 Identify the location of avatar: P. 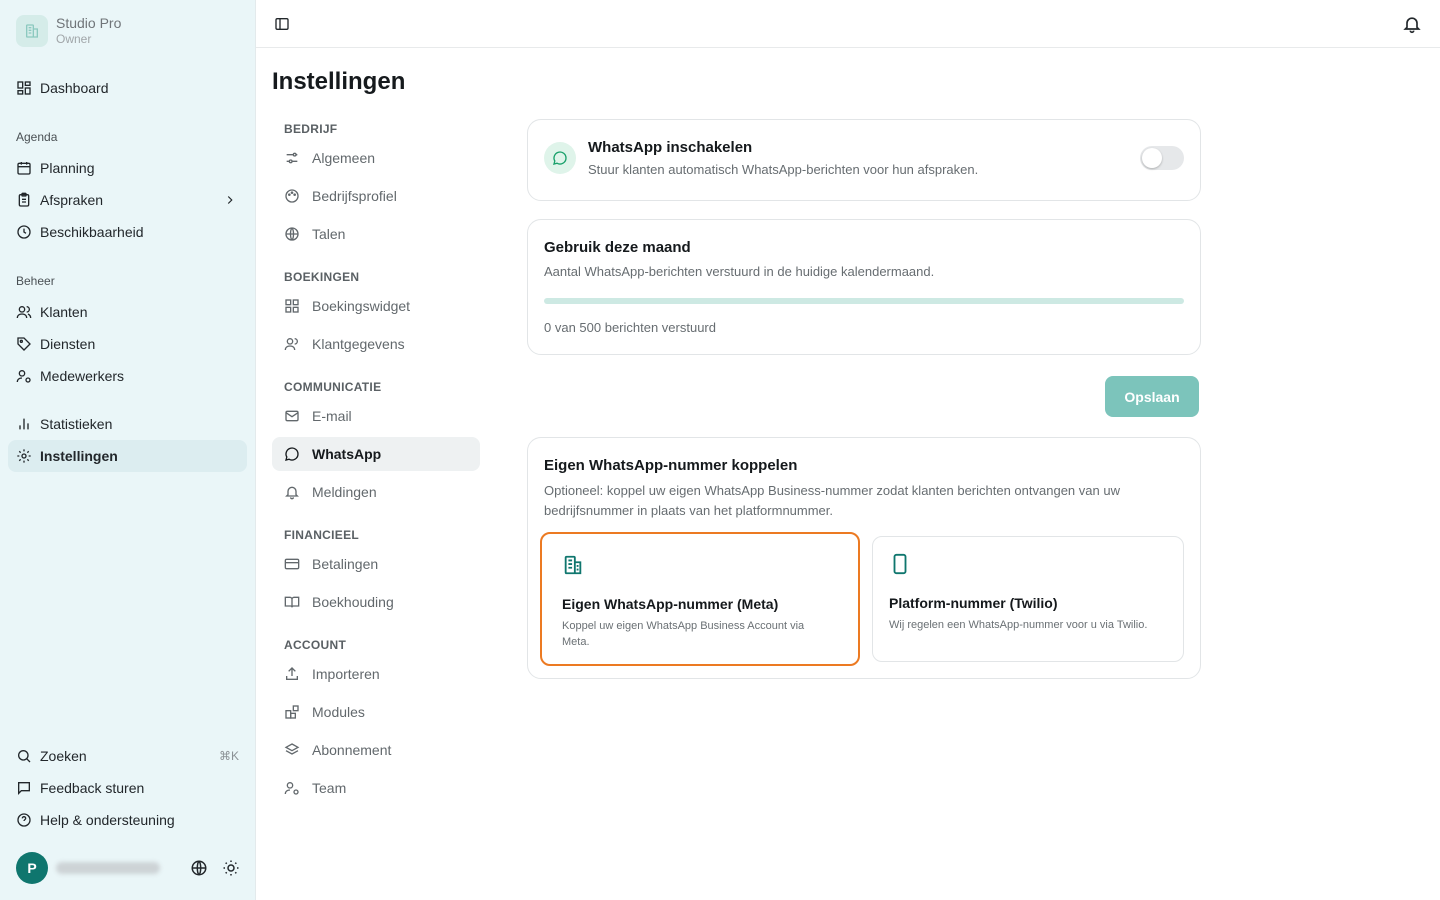
(32, 868).